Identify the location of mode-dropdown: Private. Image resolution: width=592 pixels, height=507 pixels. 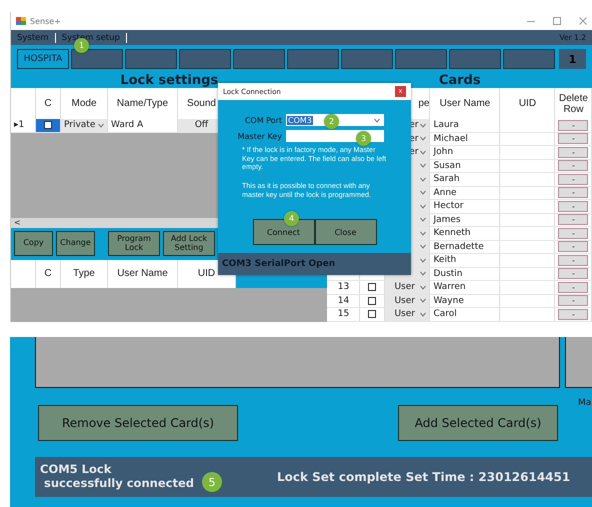
(84, 125).